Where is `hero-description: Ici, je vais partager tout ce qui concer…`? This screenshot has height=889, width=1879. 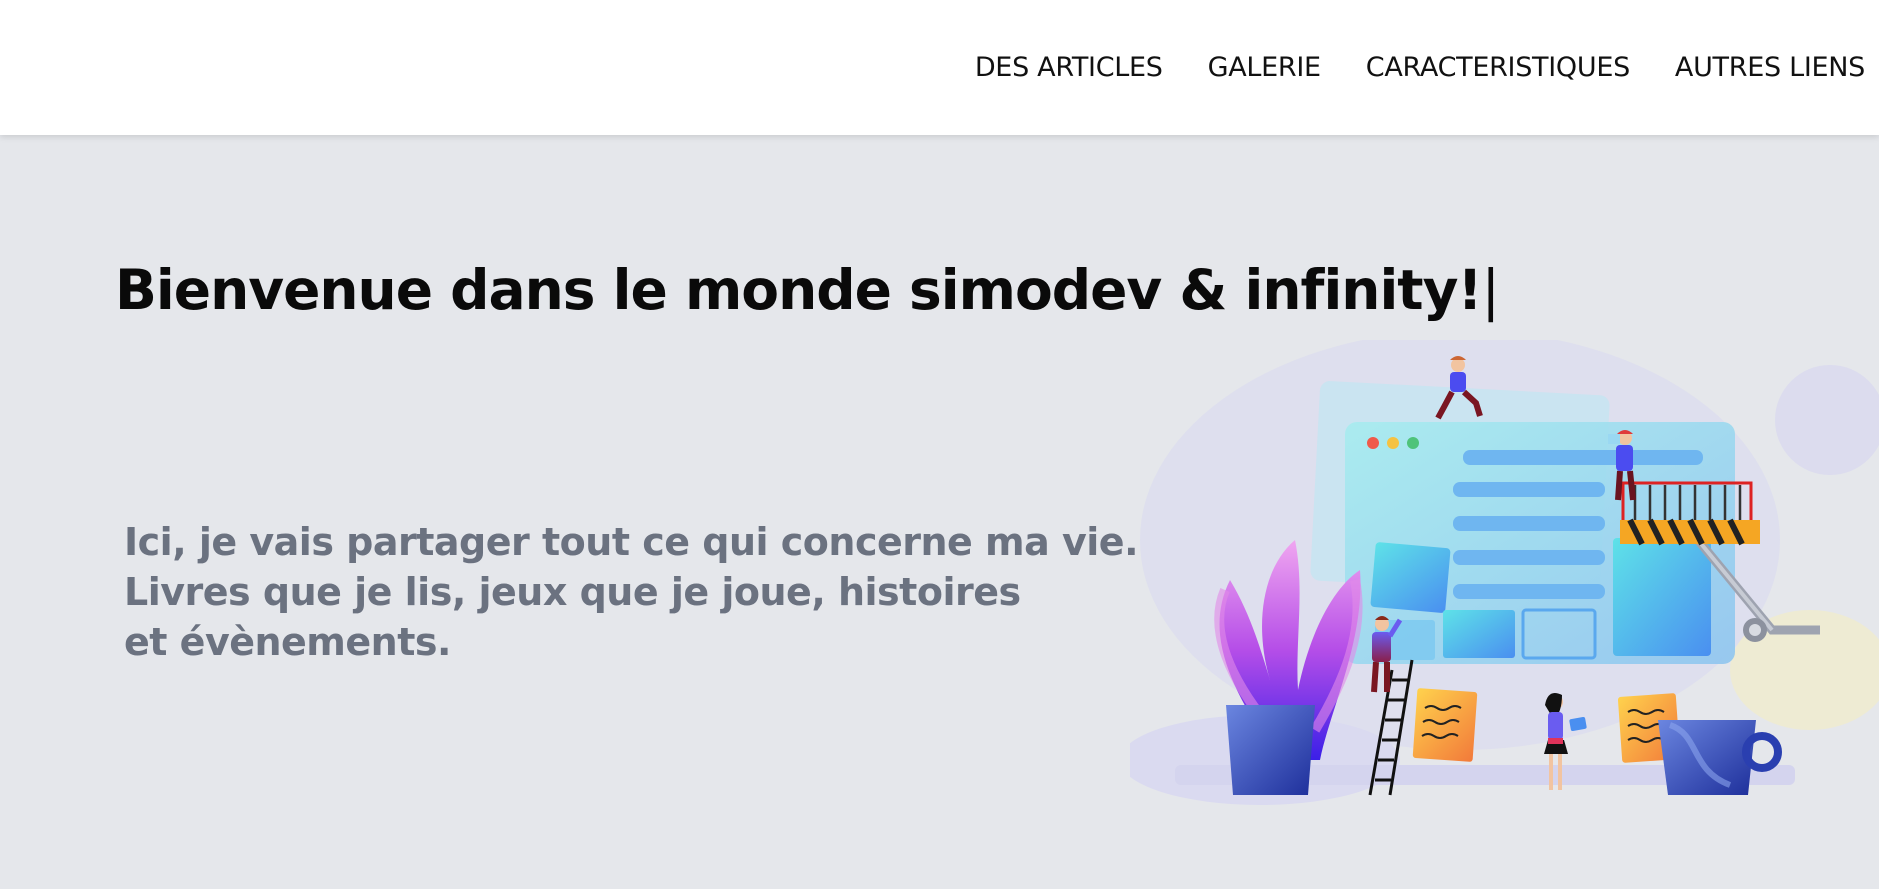 hero-description: Ici, je vais partager tout ce qui concer… is located at coordinates (631, 592).